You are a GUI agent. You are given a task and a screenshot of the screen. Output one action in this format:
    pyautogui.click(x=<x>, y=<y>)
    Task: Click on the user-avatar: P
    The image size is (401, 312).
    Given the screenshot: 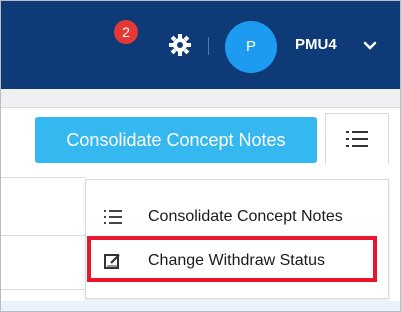 What is the action you would take?
    pyautogui.click(x=251, y=47)
    